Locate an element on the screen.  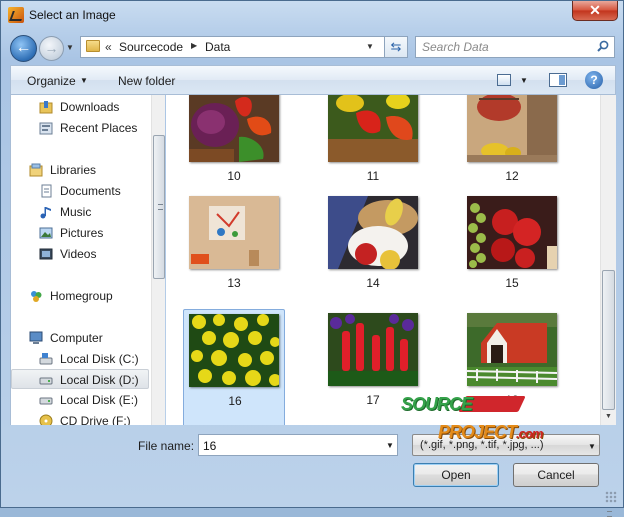
refresh-button: ⇆ is located at coordinates (396, 47).